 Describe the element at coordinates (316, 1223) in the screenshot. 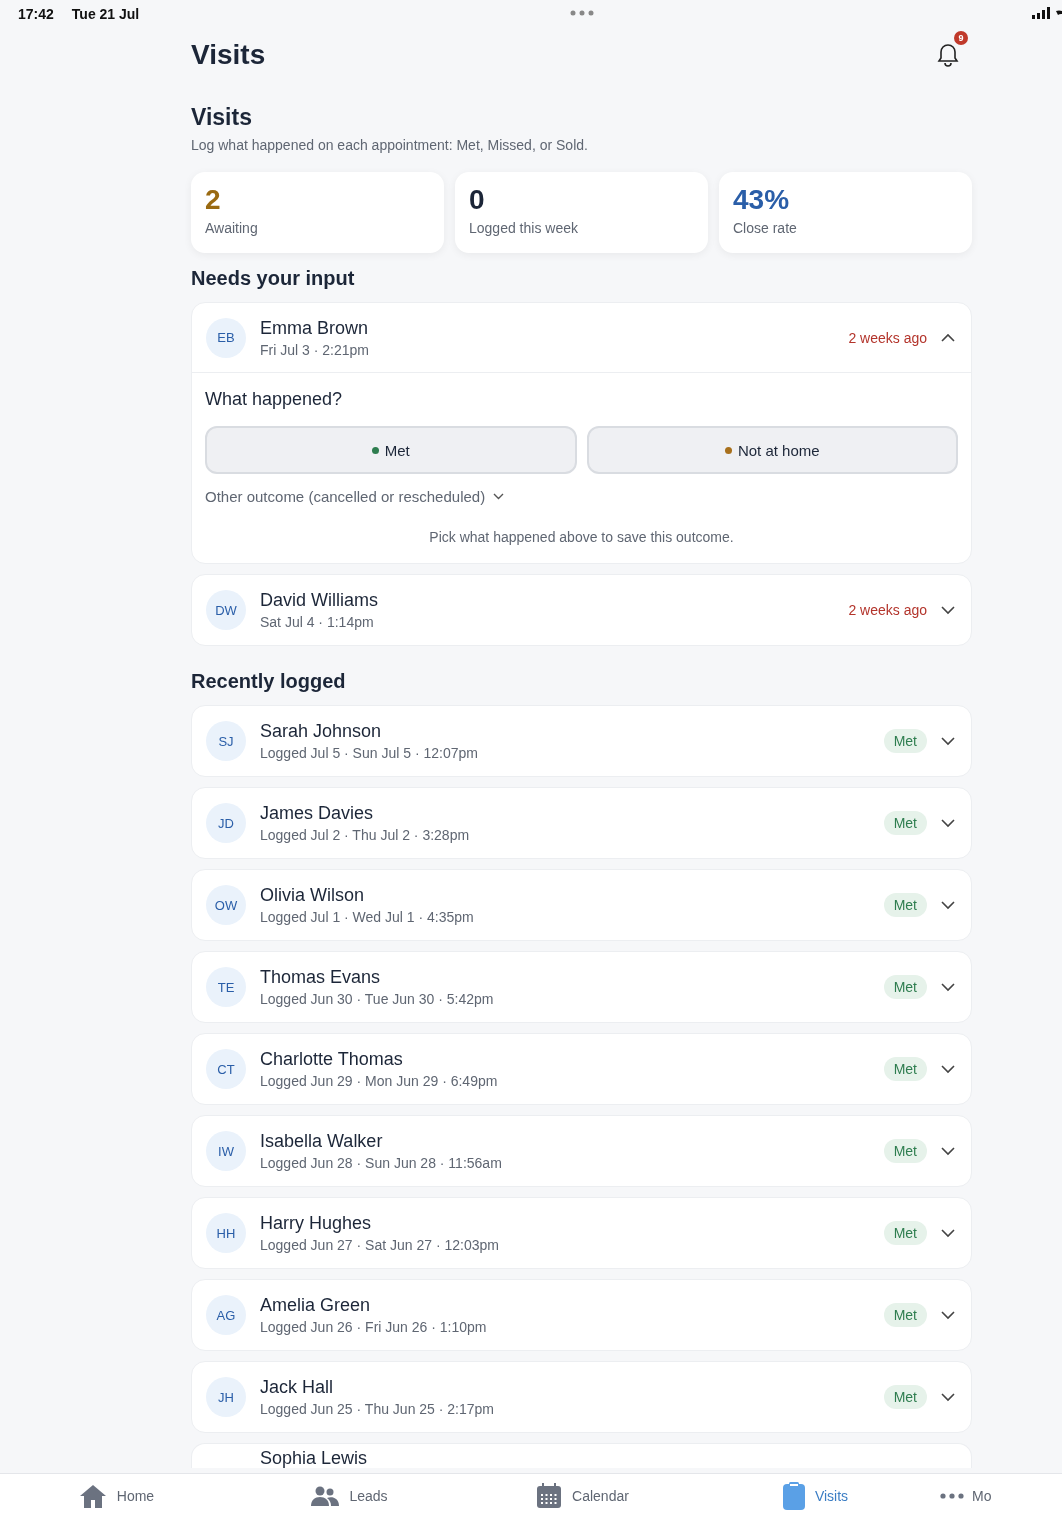

I see `client-name: Harry Hughes` at that location.